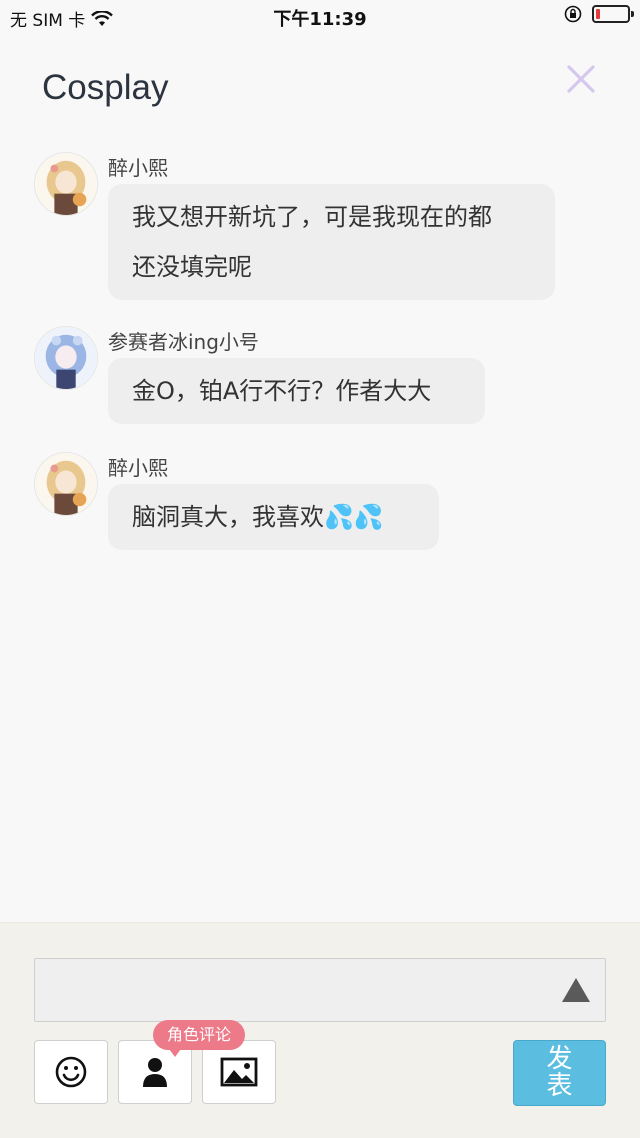  What do you see at coordinates (581, 79) in the screenshot?
I see `close-icon` at bounding box center [581, 79].